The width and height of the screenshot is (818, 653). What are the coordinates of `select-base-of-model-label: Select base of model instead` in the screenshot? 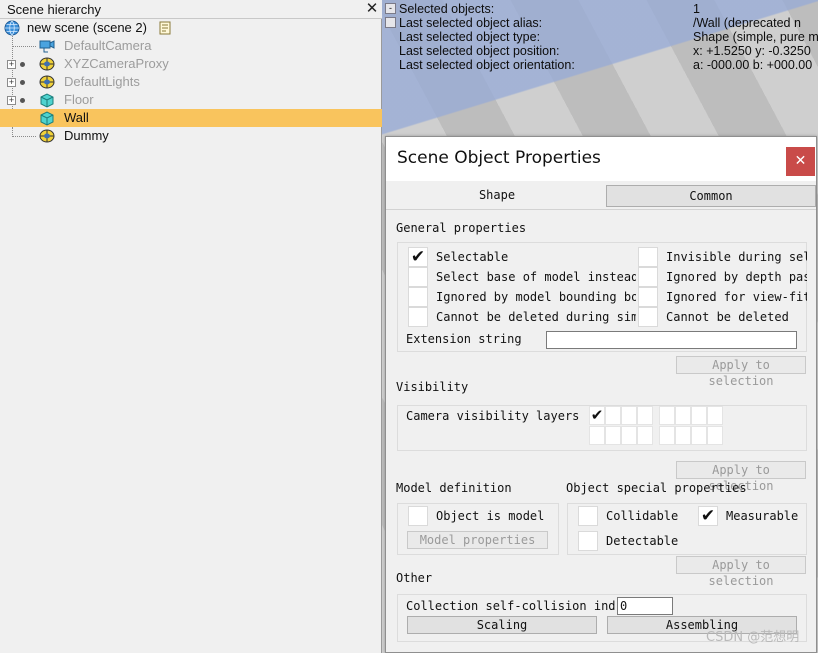 It's located at (536, 277).